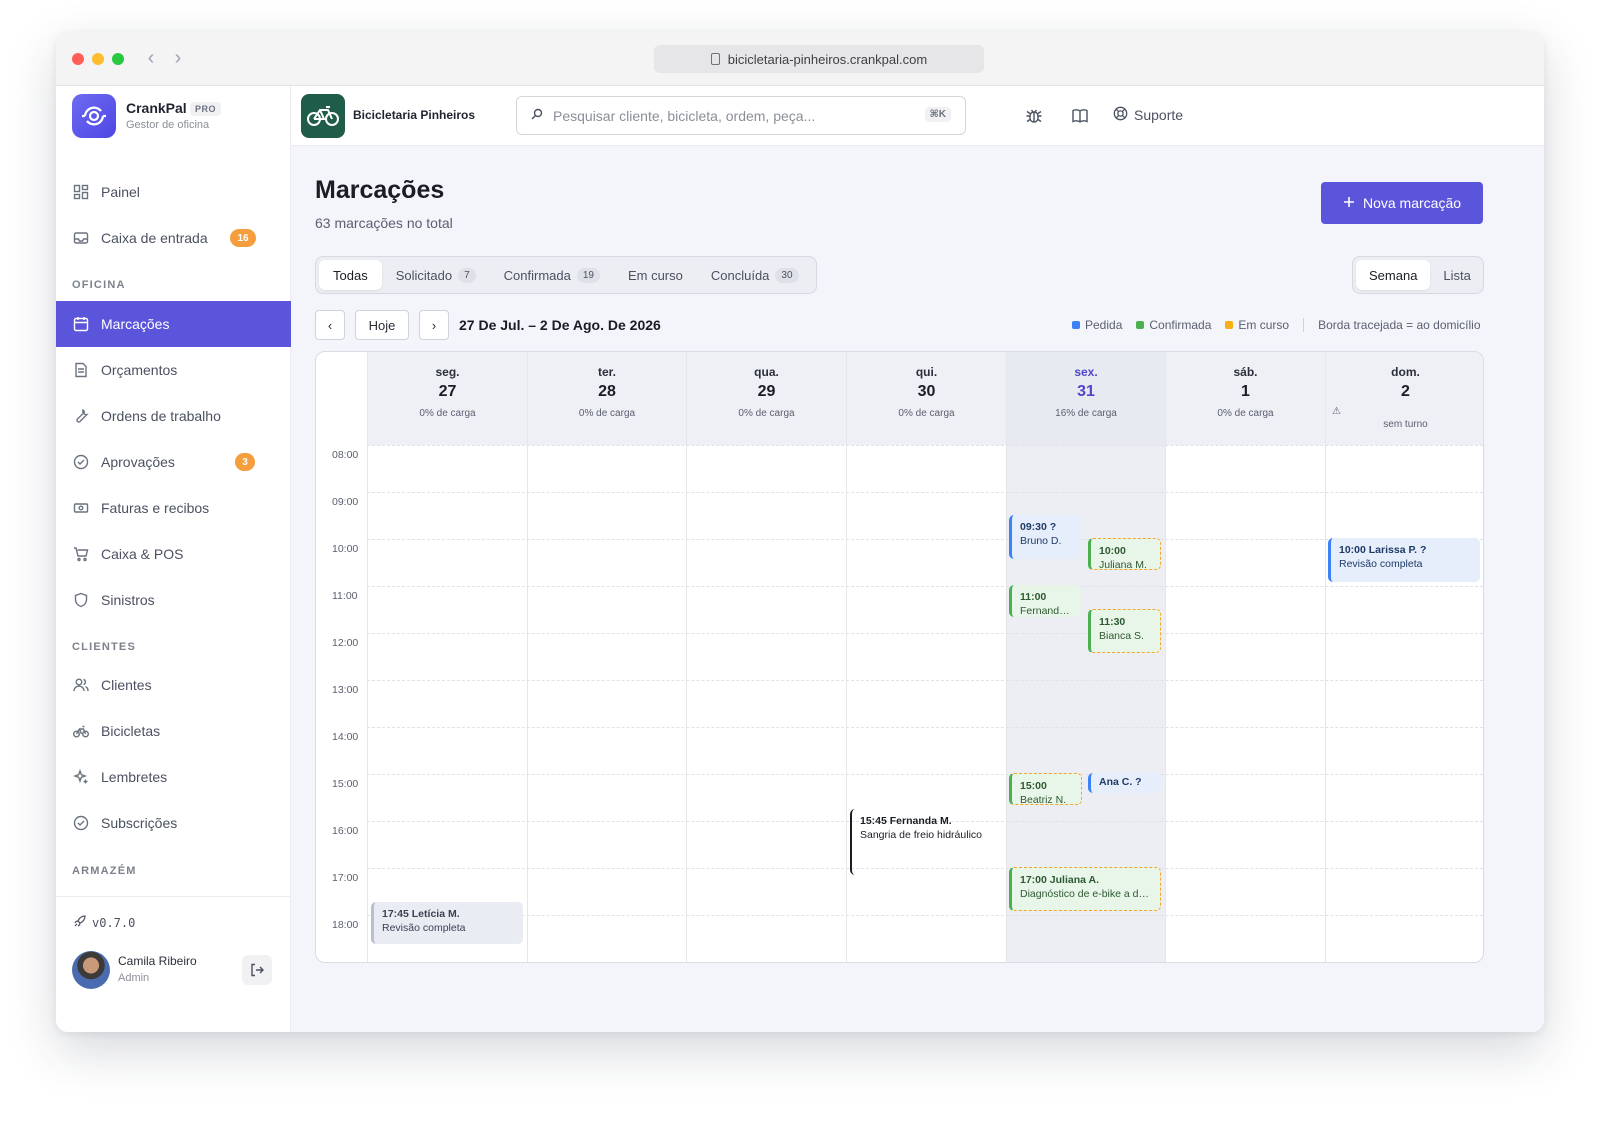  What do you see at coordinates (766, 703) in the screenshot?
I see `day-column-wed` at bounding box center [766, 703].